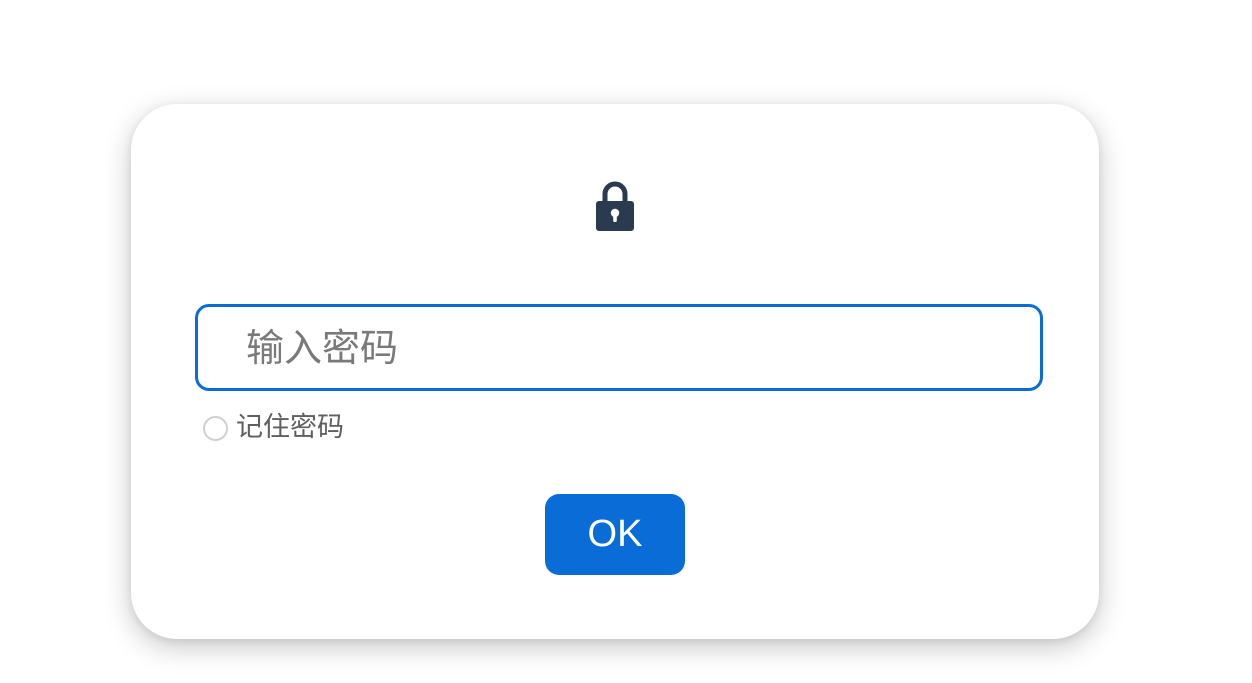 The height and width of the screenshot is (683, 1252). I want to click on ok-button: OK, so click(615, 534).